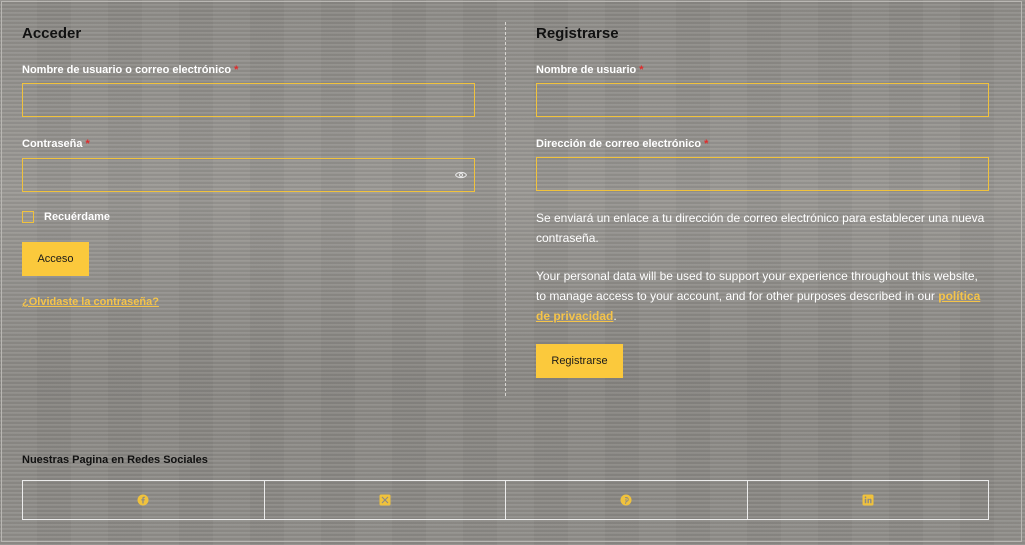 The image size is (1025, 545). I want to click on social-link-x, so click(385, 500).